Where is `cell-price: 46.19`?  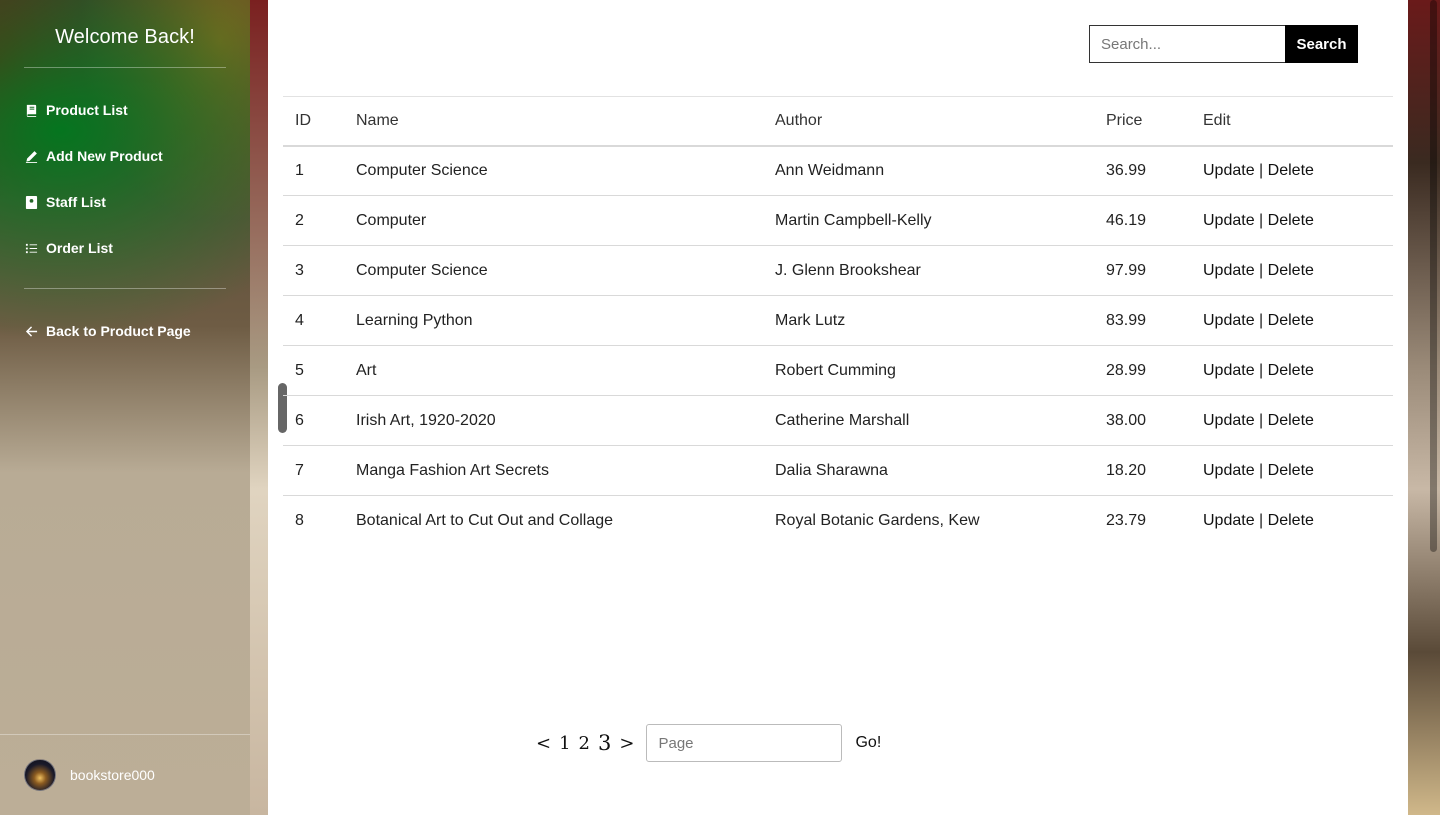
cell-price: 46.19 is located at coordinates (1142, 220).